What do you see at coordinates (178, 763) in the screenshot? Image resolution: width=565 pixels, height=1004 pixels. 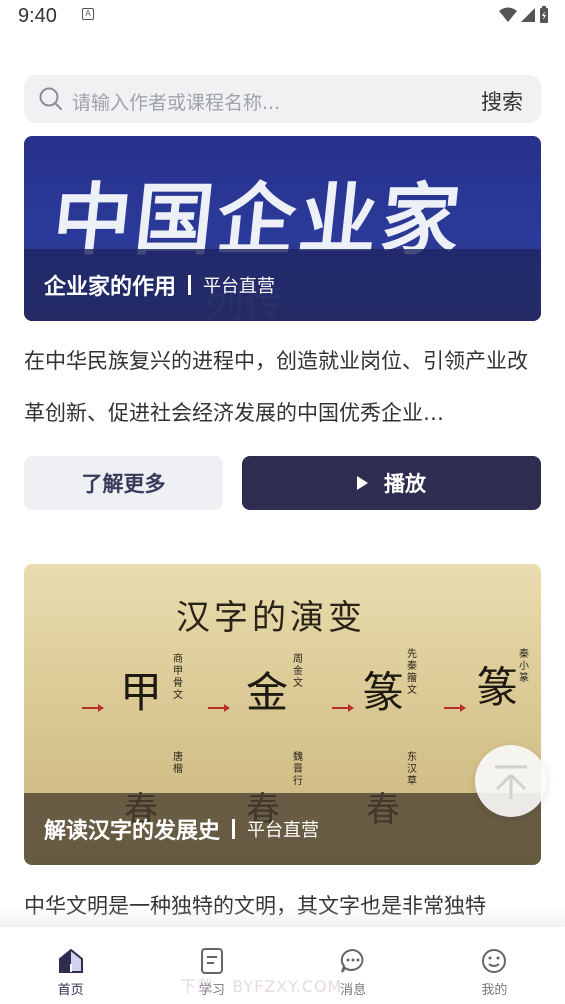 I see `script-label: 唐楷` at bounding box center [178, 763].